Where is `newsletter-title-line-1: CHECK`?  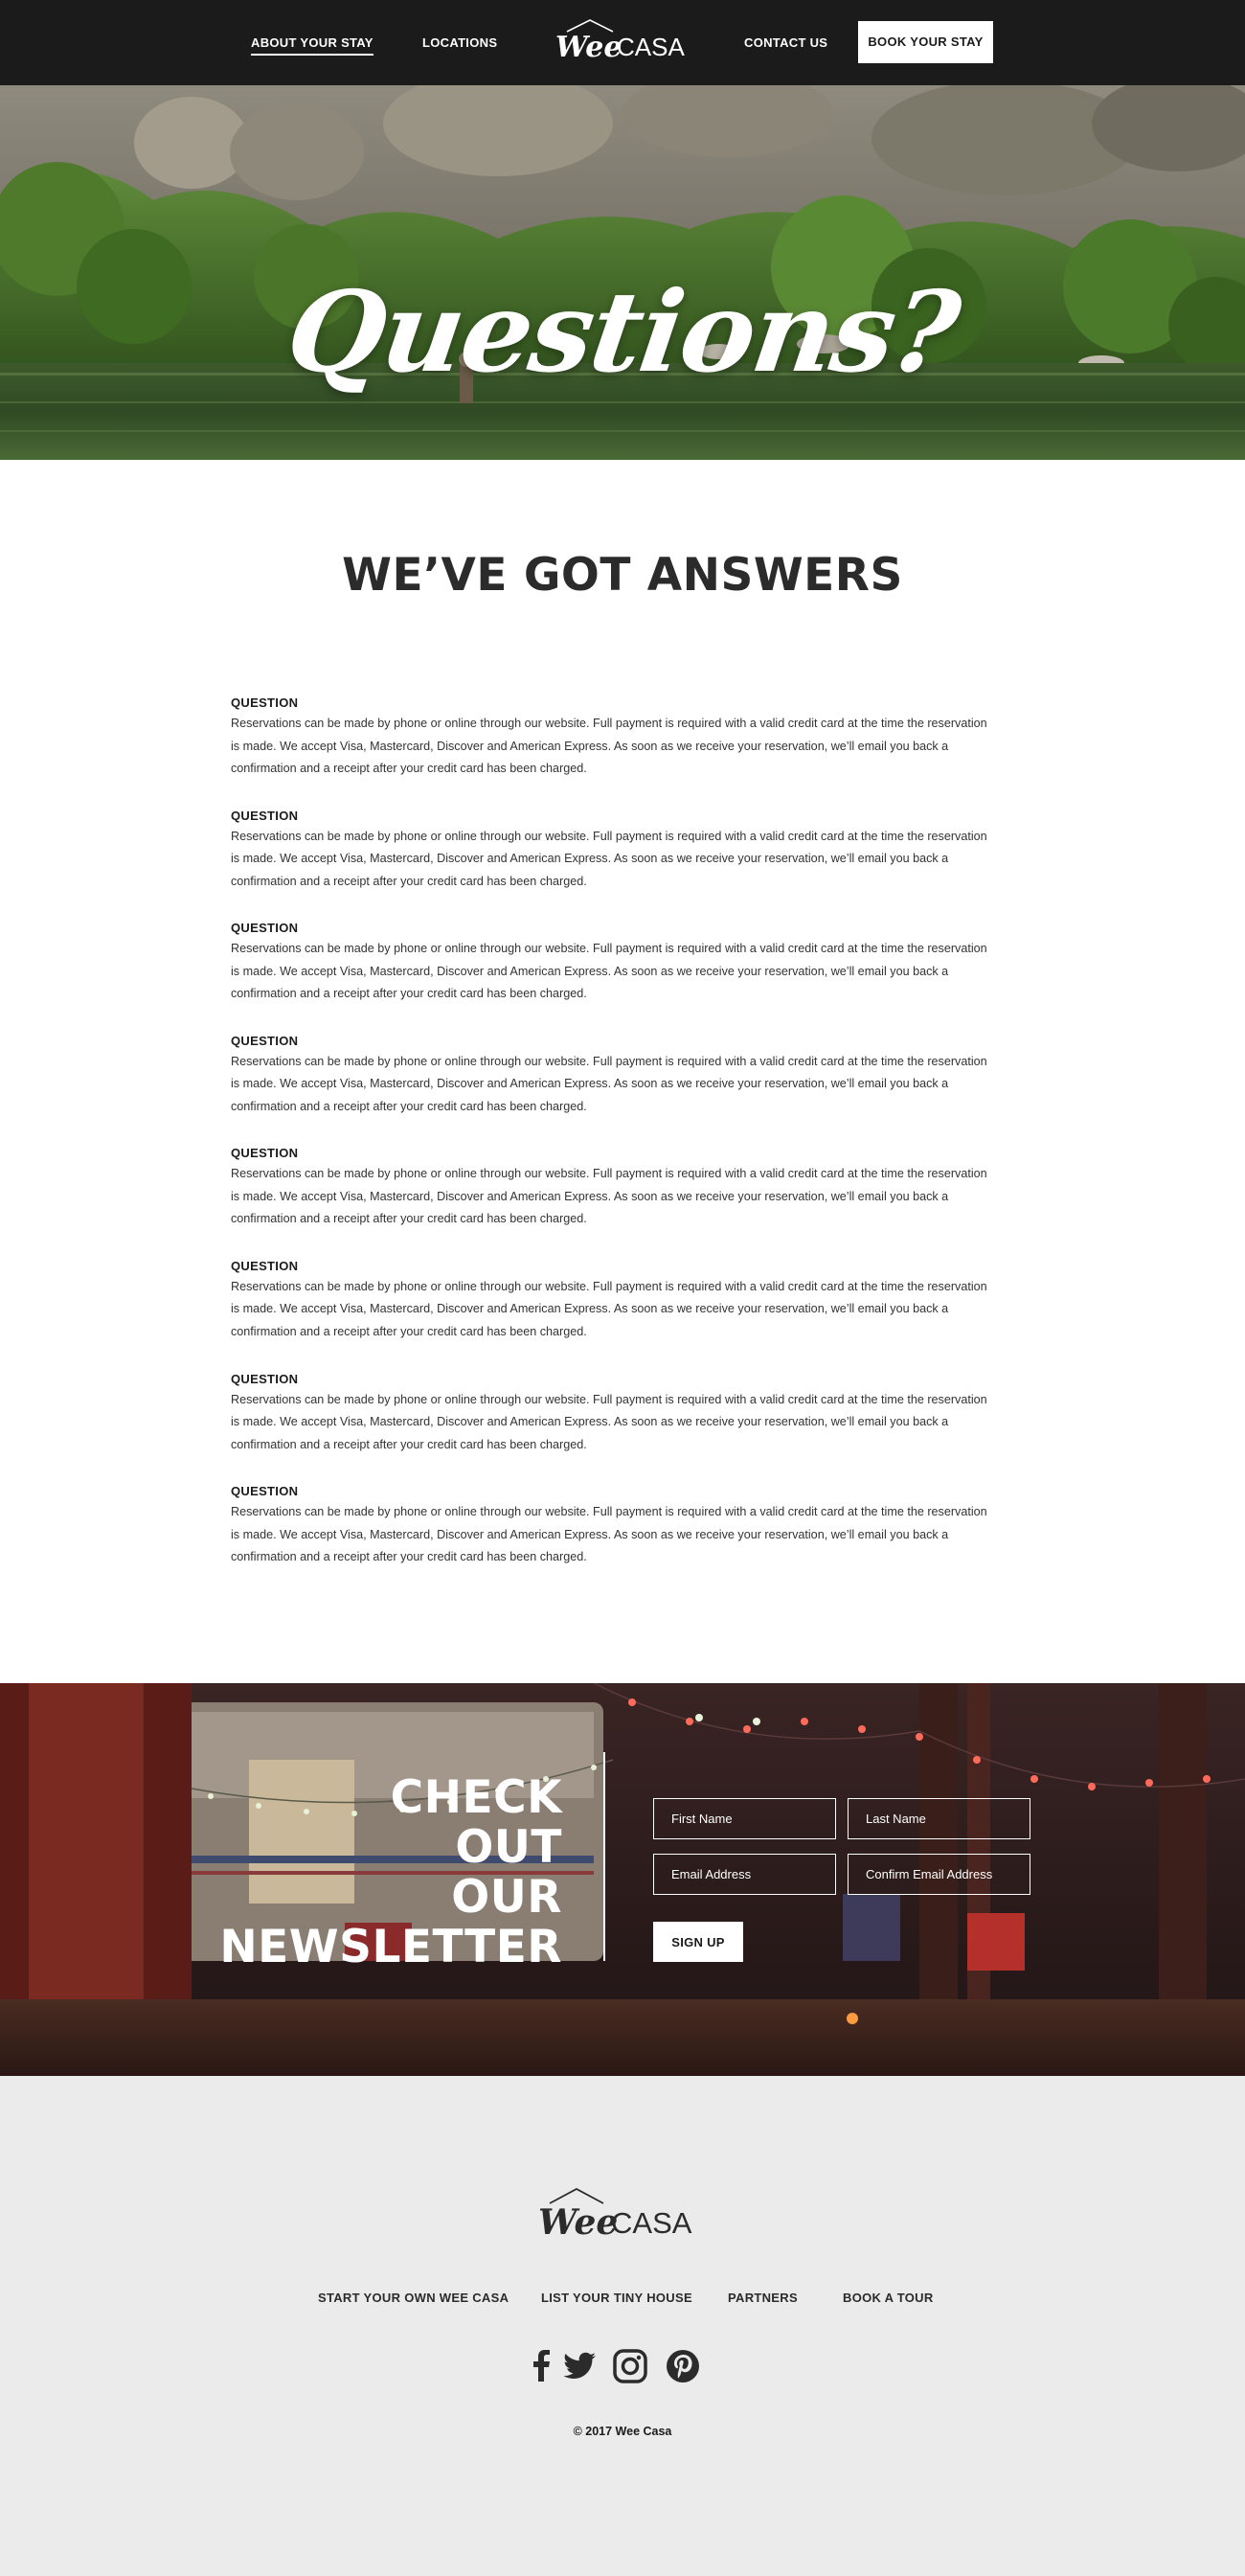
newsletter-title-line-1: CHECK is located at coordinates (476, 1798).